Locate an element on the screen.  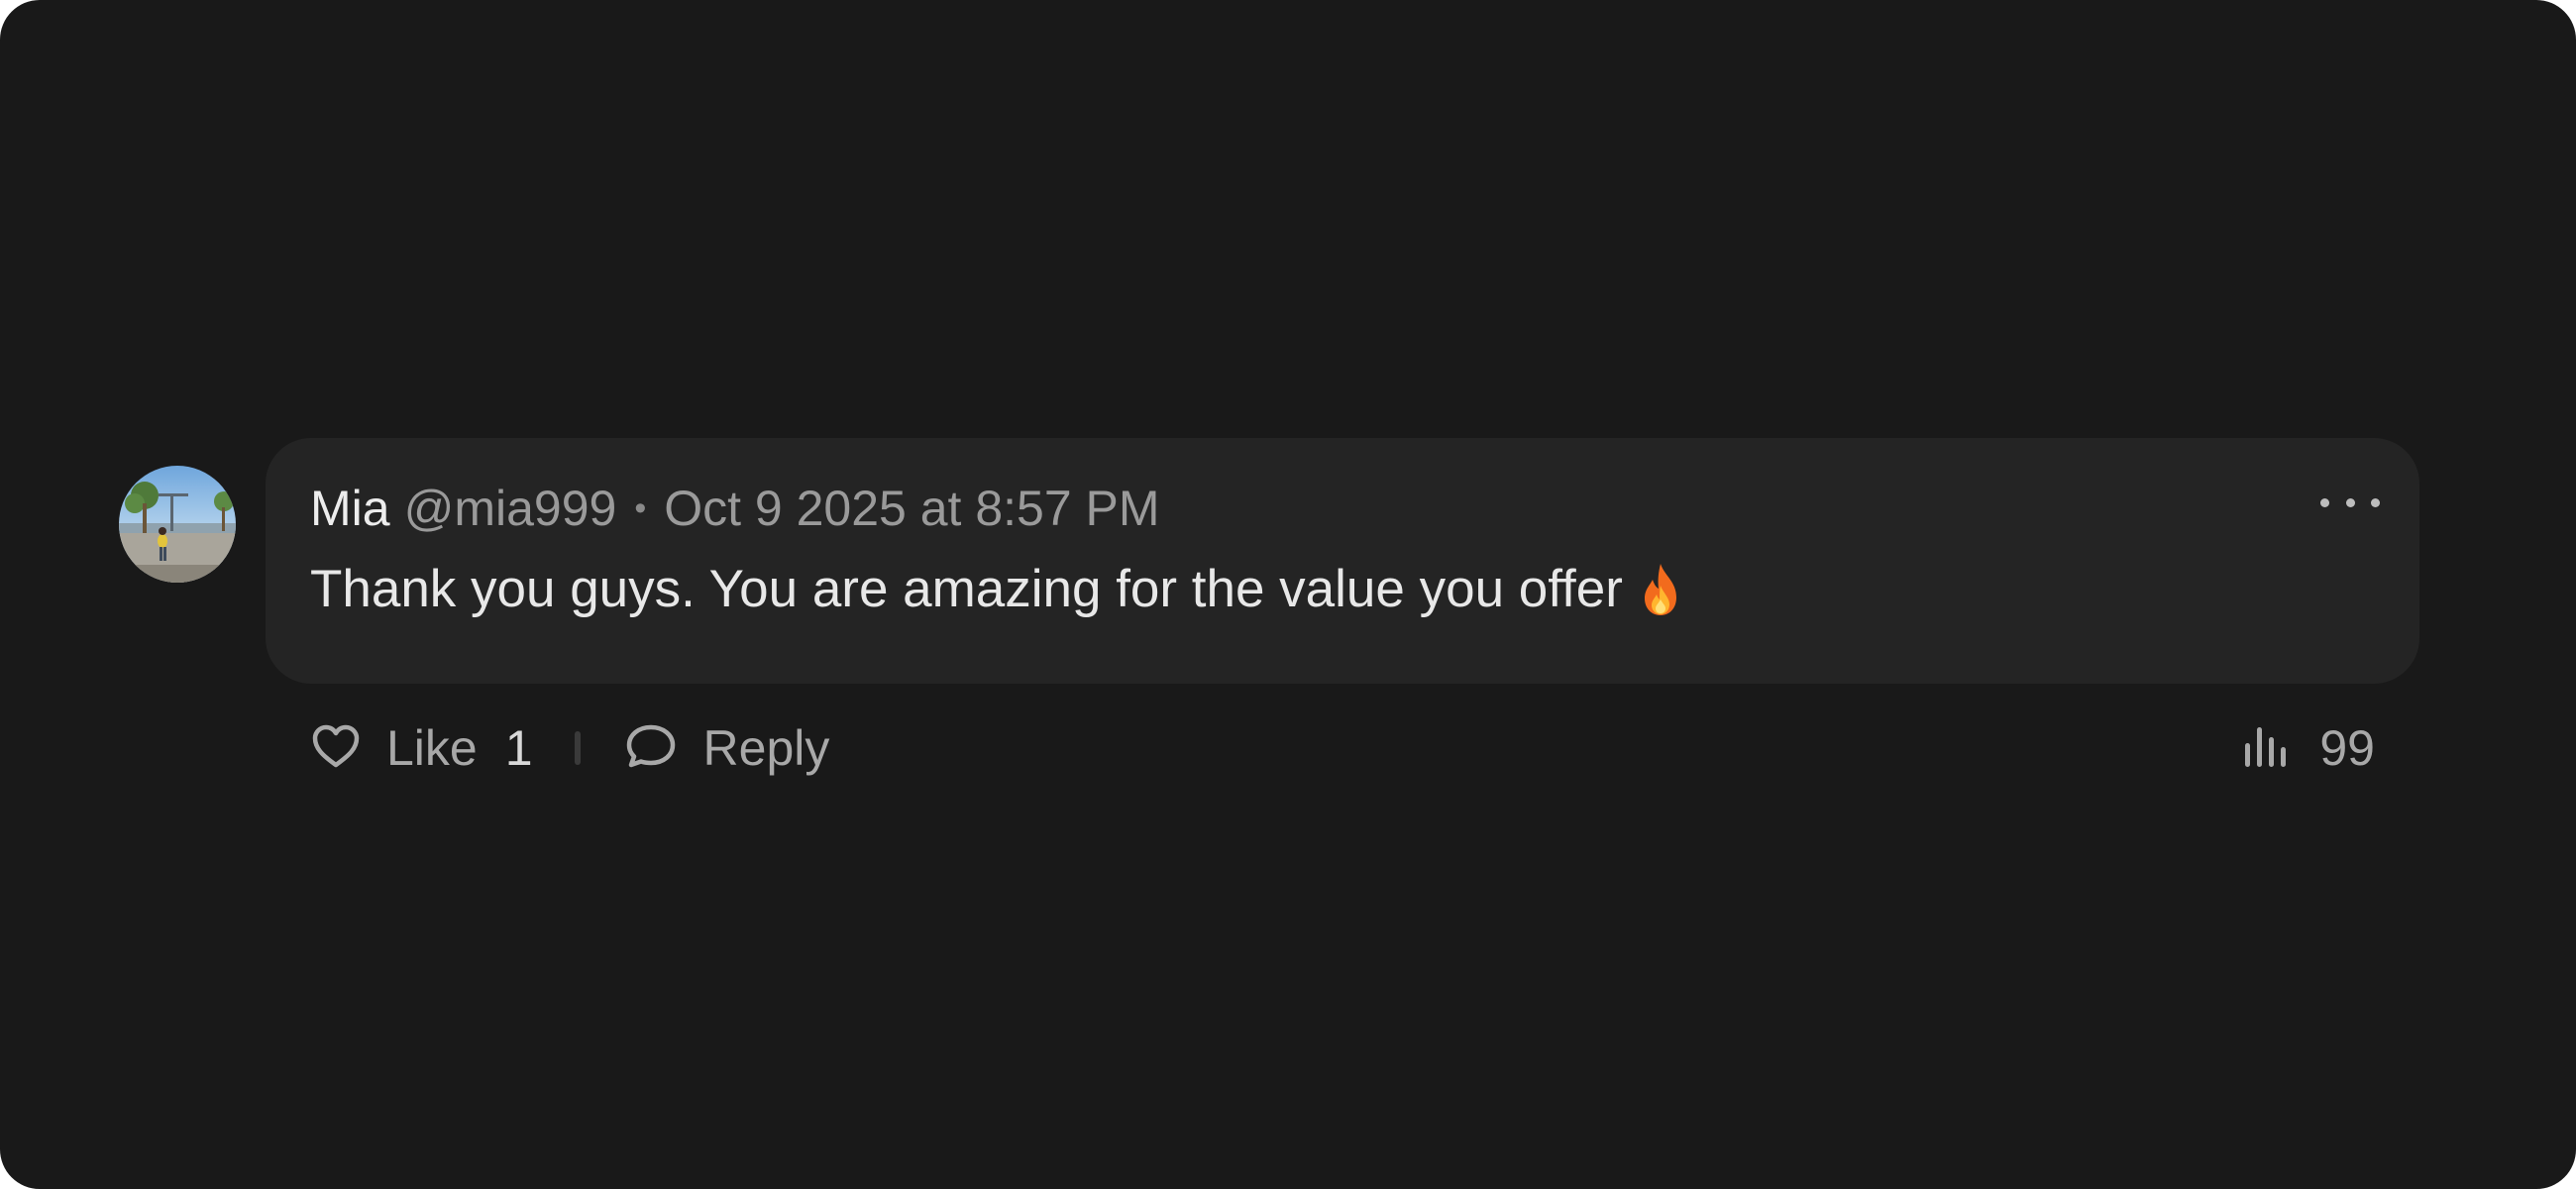
author-name: Mia is located at coordinates (350, 508).